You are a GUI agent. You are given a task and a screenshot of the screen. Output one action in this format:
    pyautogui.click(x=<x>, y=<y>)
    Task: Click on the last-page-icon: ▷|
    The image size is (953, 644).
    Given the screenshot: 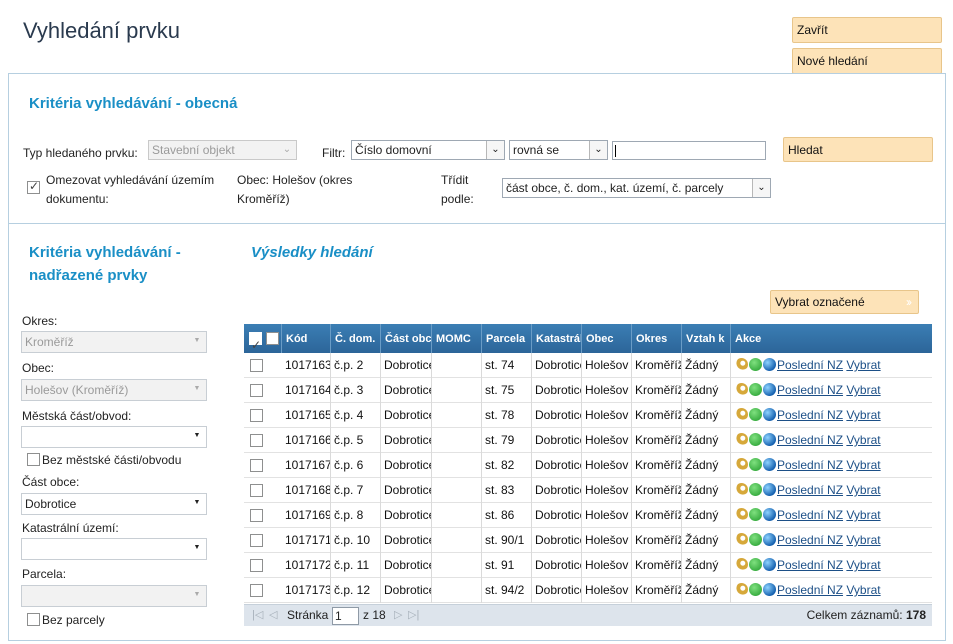 What is the action you would take?
    pyautogui.click(x=413, y=615)
    